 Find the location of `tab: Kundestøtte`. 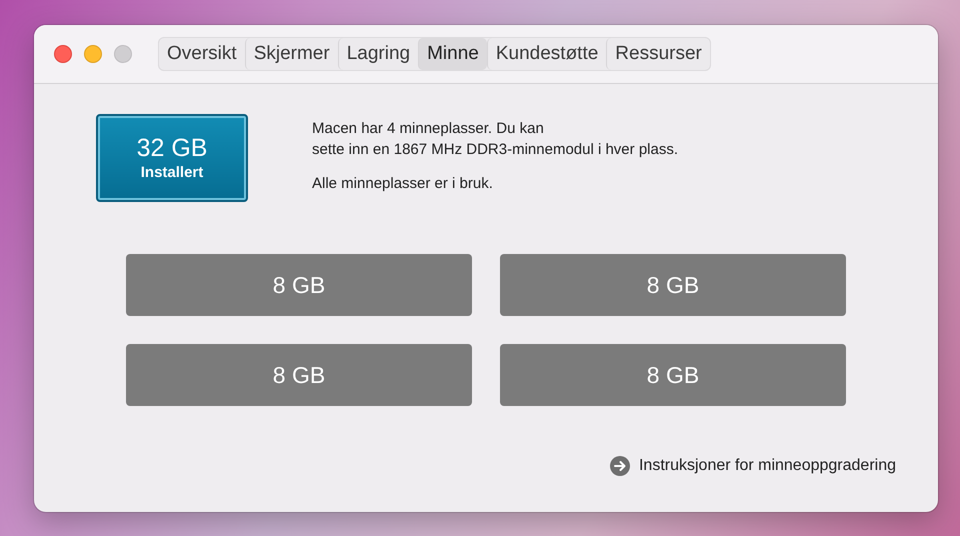

tab: Kundestøtte is located at coordinates (546, 54).